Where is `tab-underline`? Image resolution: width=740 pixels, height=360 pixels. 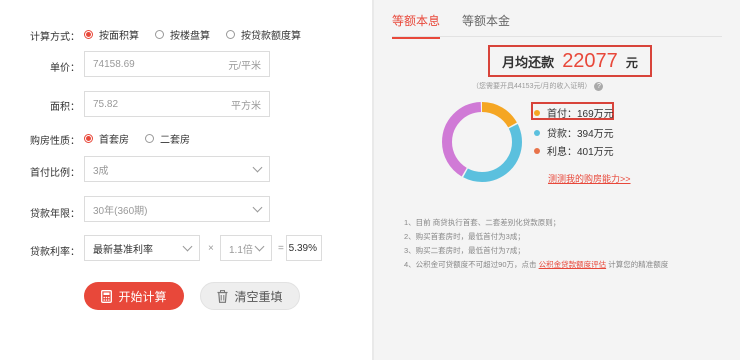 tab-underline is located at coordinates (557, 36).